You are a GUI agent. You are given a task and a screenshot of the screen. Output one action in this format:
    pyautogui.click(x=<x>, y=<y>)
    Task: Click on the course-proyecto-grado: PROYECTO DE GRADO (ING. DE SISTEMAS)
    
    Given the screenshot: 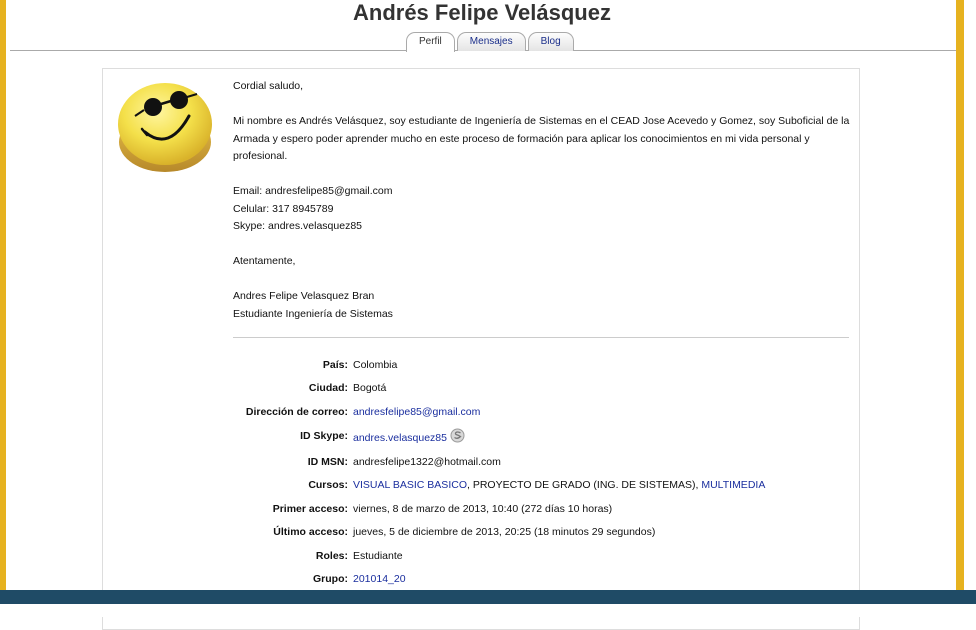 What is the action you would take?
    pyautogui.click(x=584, y=485)
    